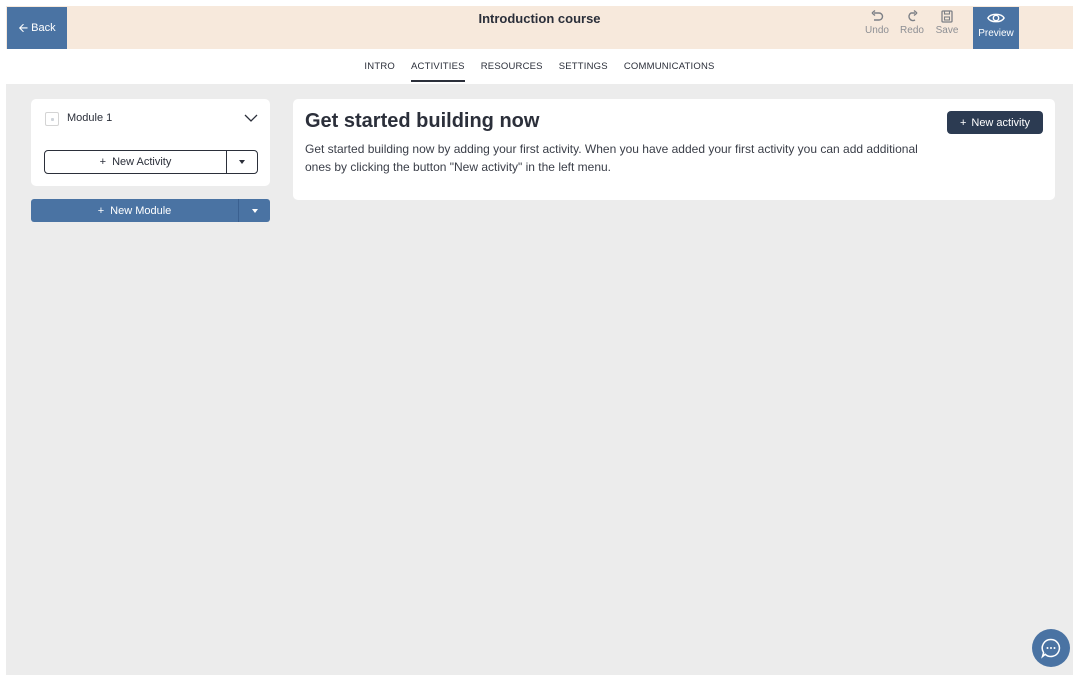  What do you see at coordinates (379, 66) in the screenshot?
I see `tab-intro: INTRO` at bounding box center [379, 66].